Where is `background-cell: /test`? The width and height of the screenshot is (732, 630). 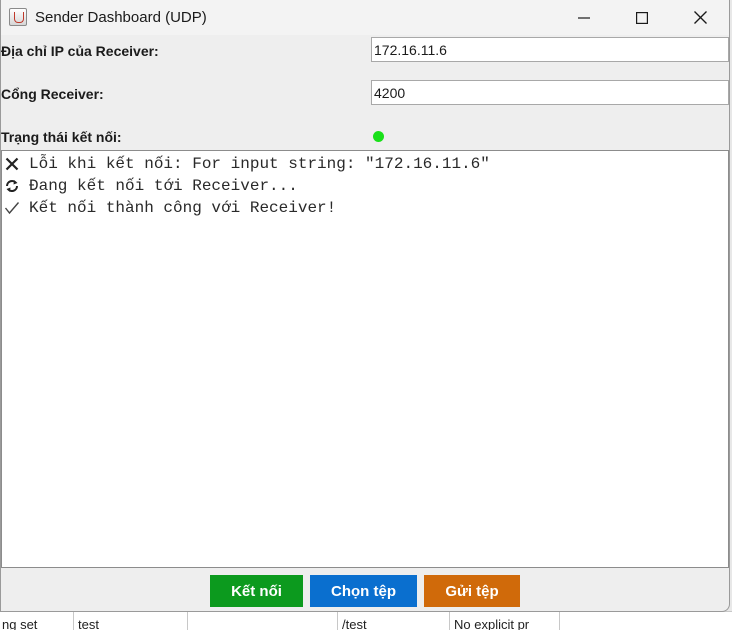
background-cell: /test is located at coordinates (393, 621).